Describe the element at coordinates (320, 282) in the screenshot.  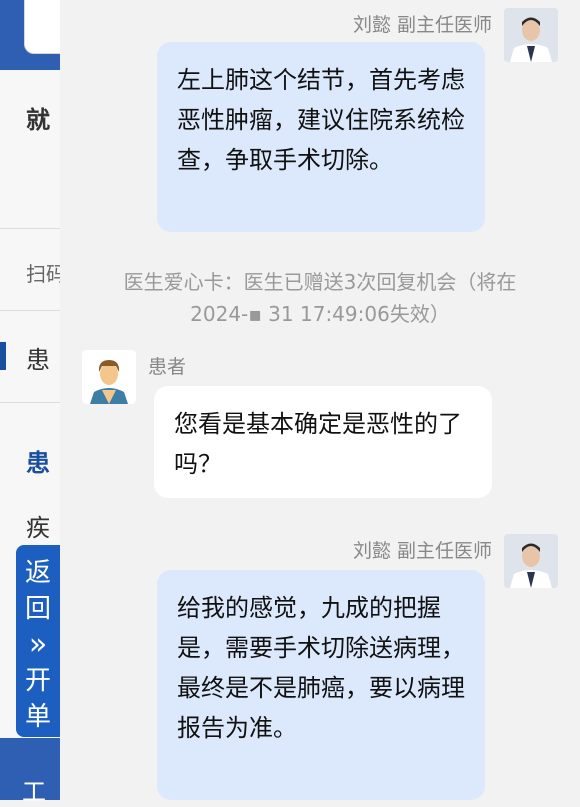
I see `notice-line: 医生爱心卡：医生已赠送3次回复机会（将在` at that location.